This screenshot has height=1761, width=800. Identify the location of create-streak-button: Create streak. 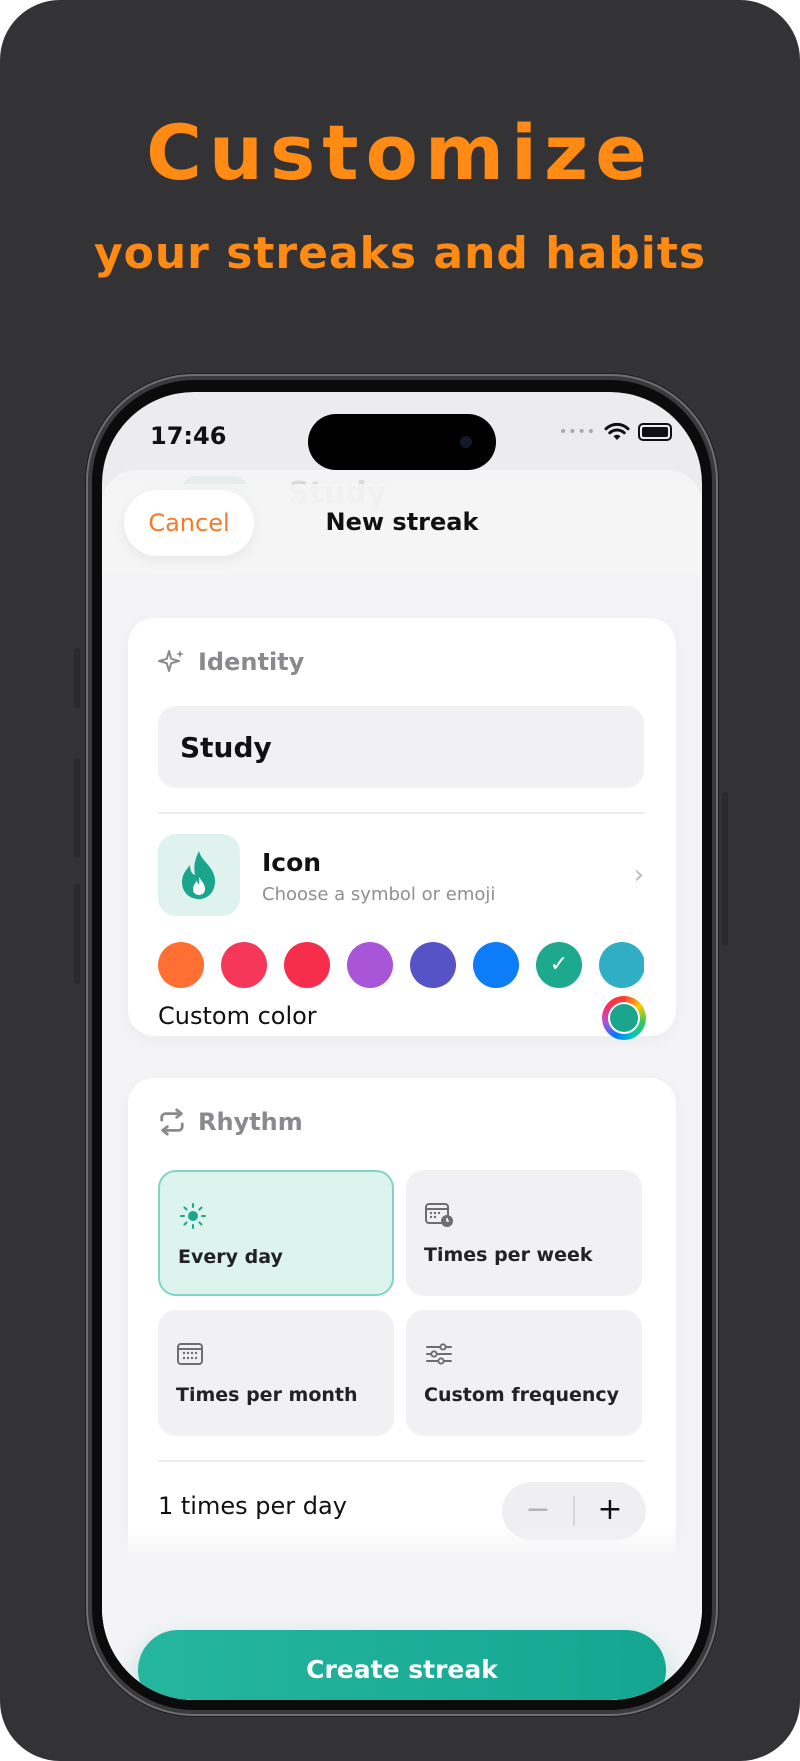
(402, 1665).